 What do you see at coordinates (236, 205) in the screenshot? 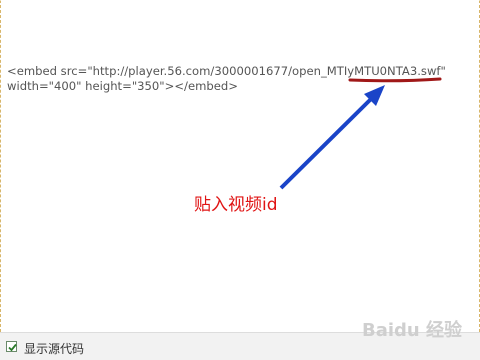
I see `annotation-text: 贴入视频id` at bounding box center [236, 205].